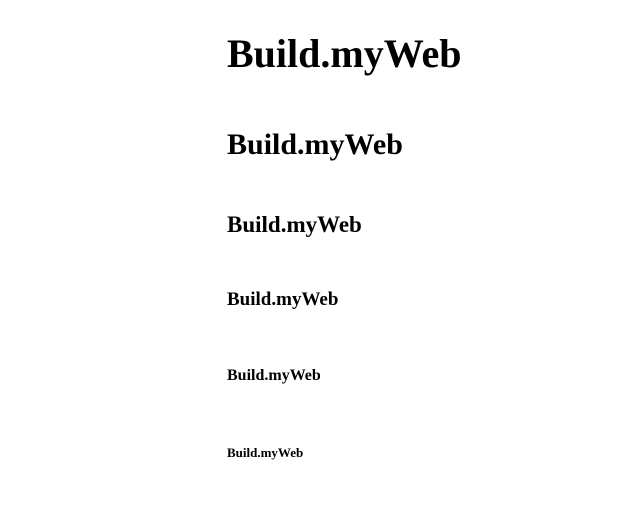 This screenshot has height=512, width=635. I want to click on heading-level-3: Build.myWeb, so click(294, 224).